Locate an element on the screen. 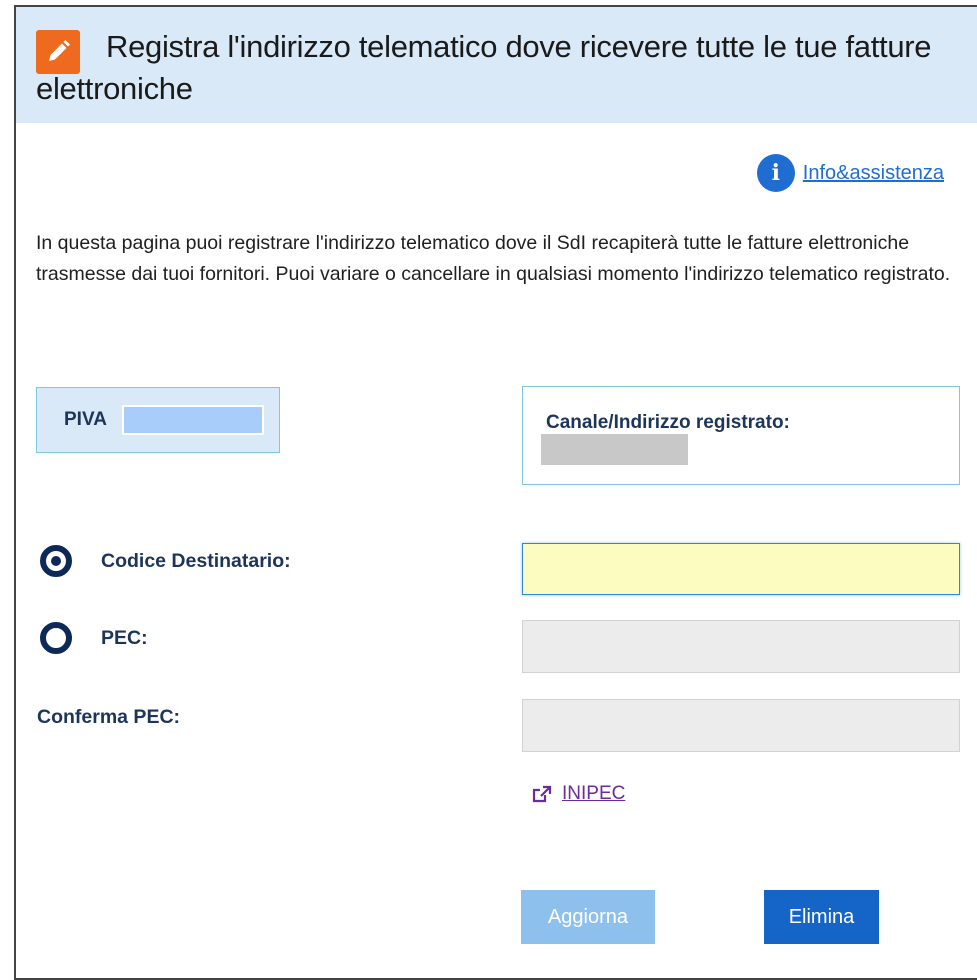 Image resolution: width=977 pixels, height=980 pixels. inipec-label: INIPEC is located at coordinates (594, 793).